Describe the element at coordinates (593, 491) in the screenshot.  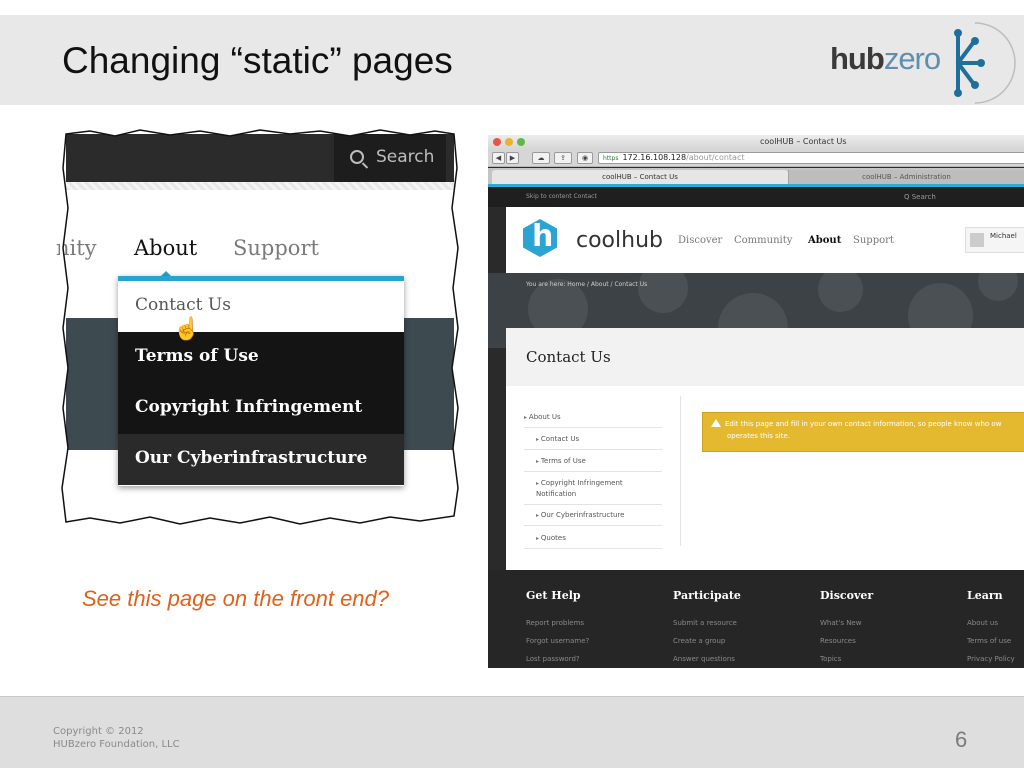
I see `sidebar-item-copyright: Copyright Infringement Notification` at that location.